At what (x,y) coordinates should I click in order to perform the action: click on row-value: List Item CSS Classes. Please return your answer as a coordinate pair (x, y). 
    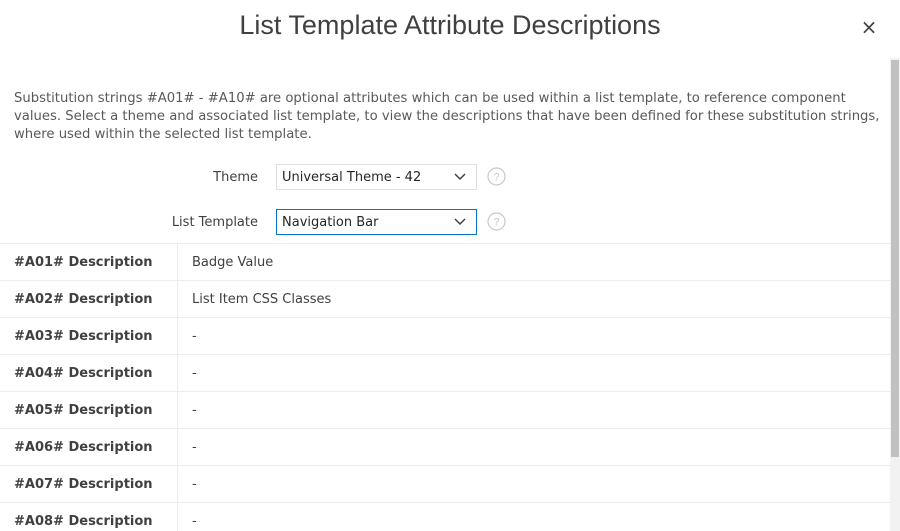
    Looking at the image, I should click on (262, 299).